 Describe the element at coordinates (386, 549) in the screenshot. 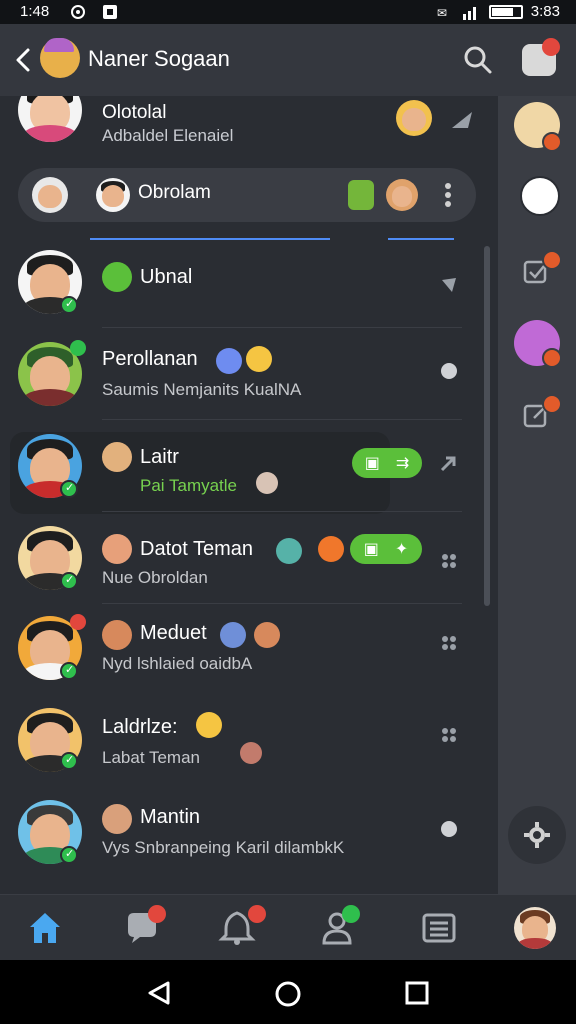

I see `chat-action-button: ▣ ✦` at that location.